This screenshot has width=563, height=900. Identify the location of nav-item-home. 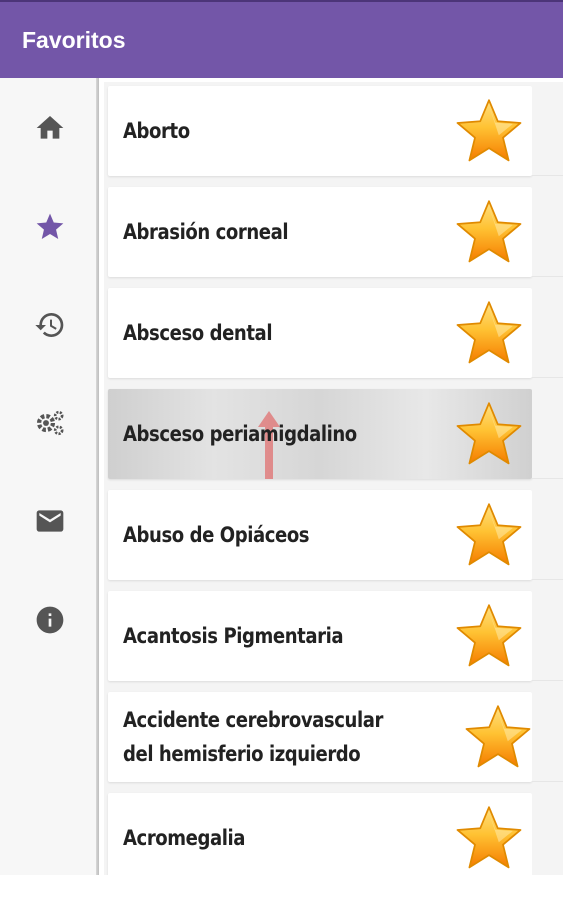
(50, 128).